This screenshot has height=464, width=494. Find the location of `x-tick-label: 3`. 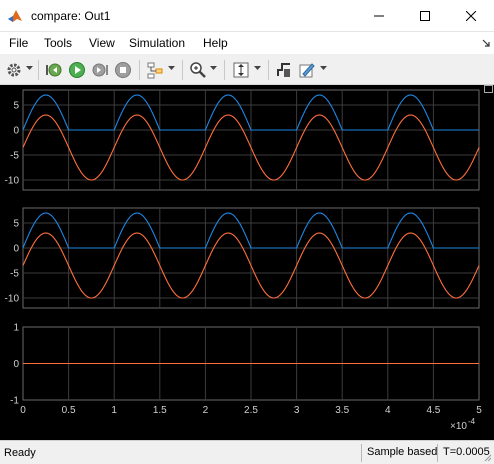

x-tick-label: 3 is located at coordinates (297, 410).